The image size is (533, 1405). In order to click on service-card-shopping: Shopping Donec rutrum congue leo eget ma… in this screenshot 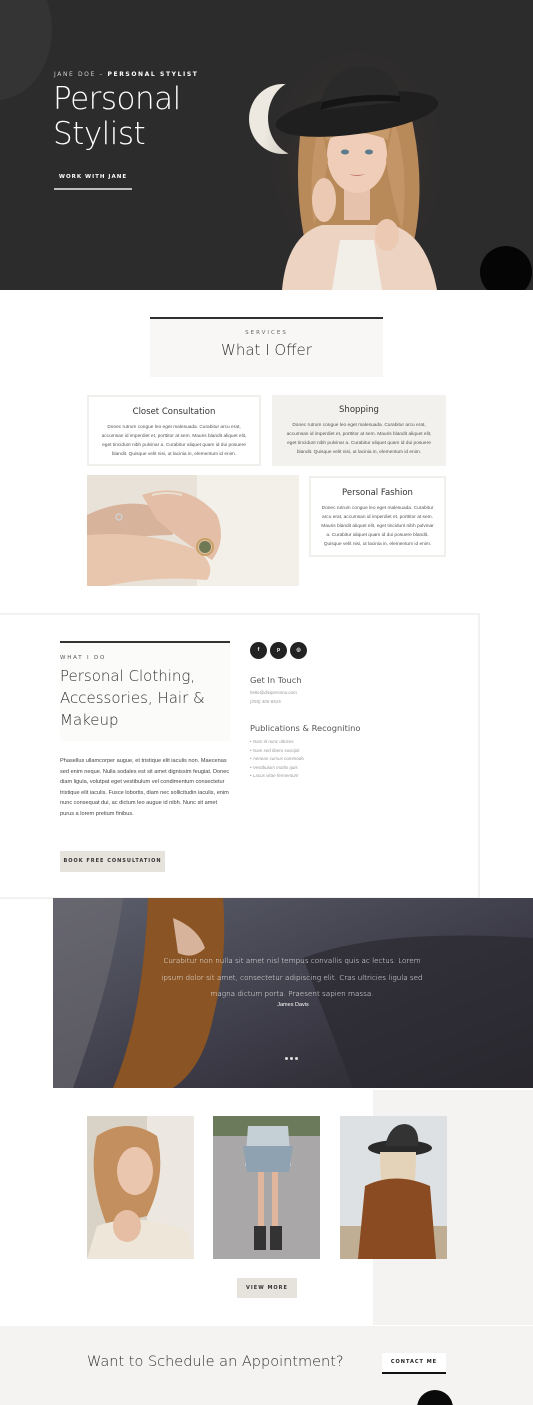, I will do `click(359, 430)`.